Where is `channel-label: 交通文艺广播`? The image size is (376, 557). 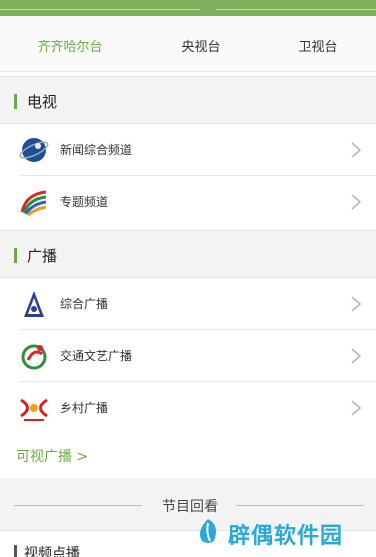
channel-label: 交通文艺广播 is located at coordinates (96, 356).